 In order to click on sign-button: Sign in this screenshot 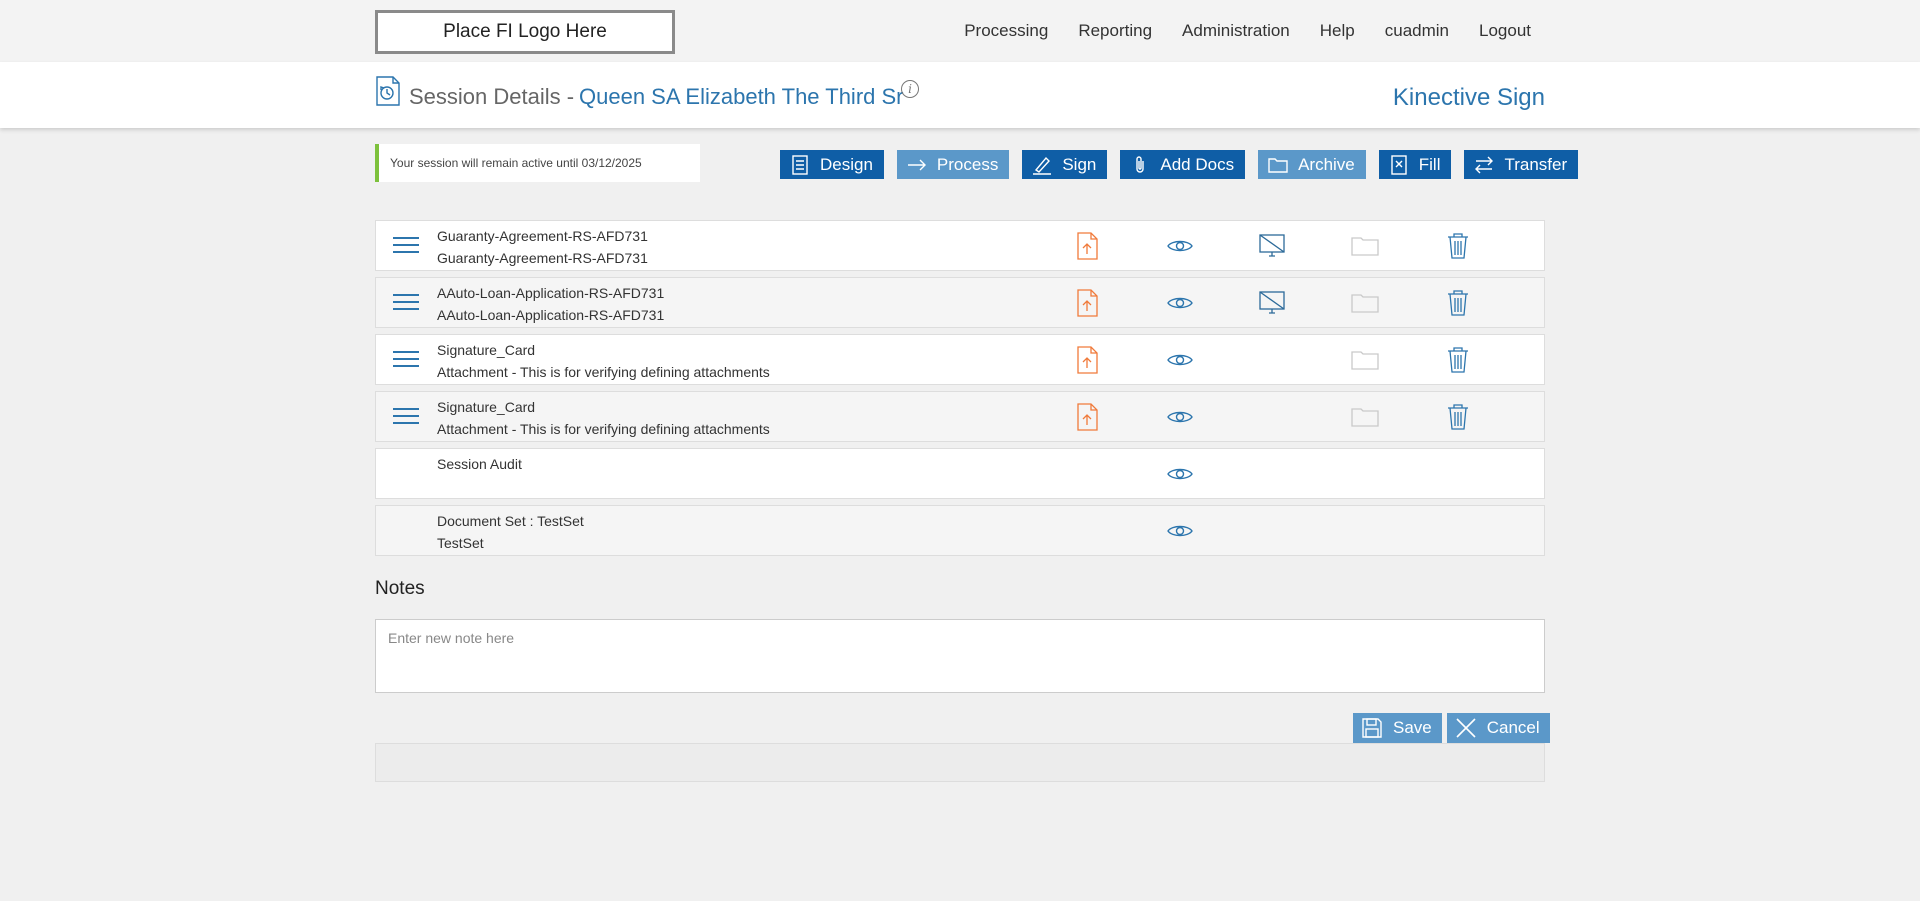, I will do `click(1065, 164)`.